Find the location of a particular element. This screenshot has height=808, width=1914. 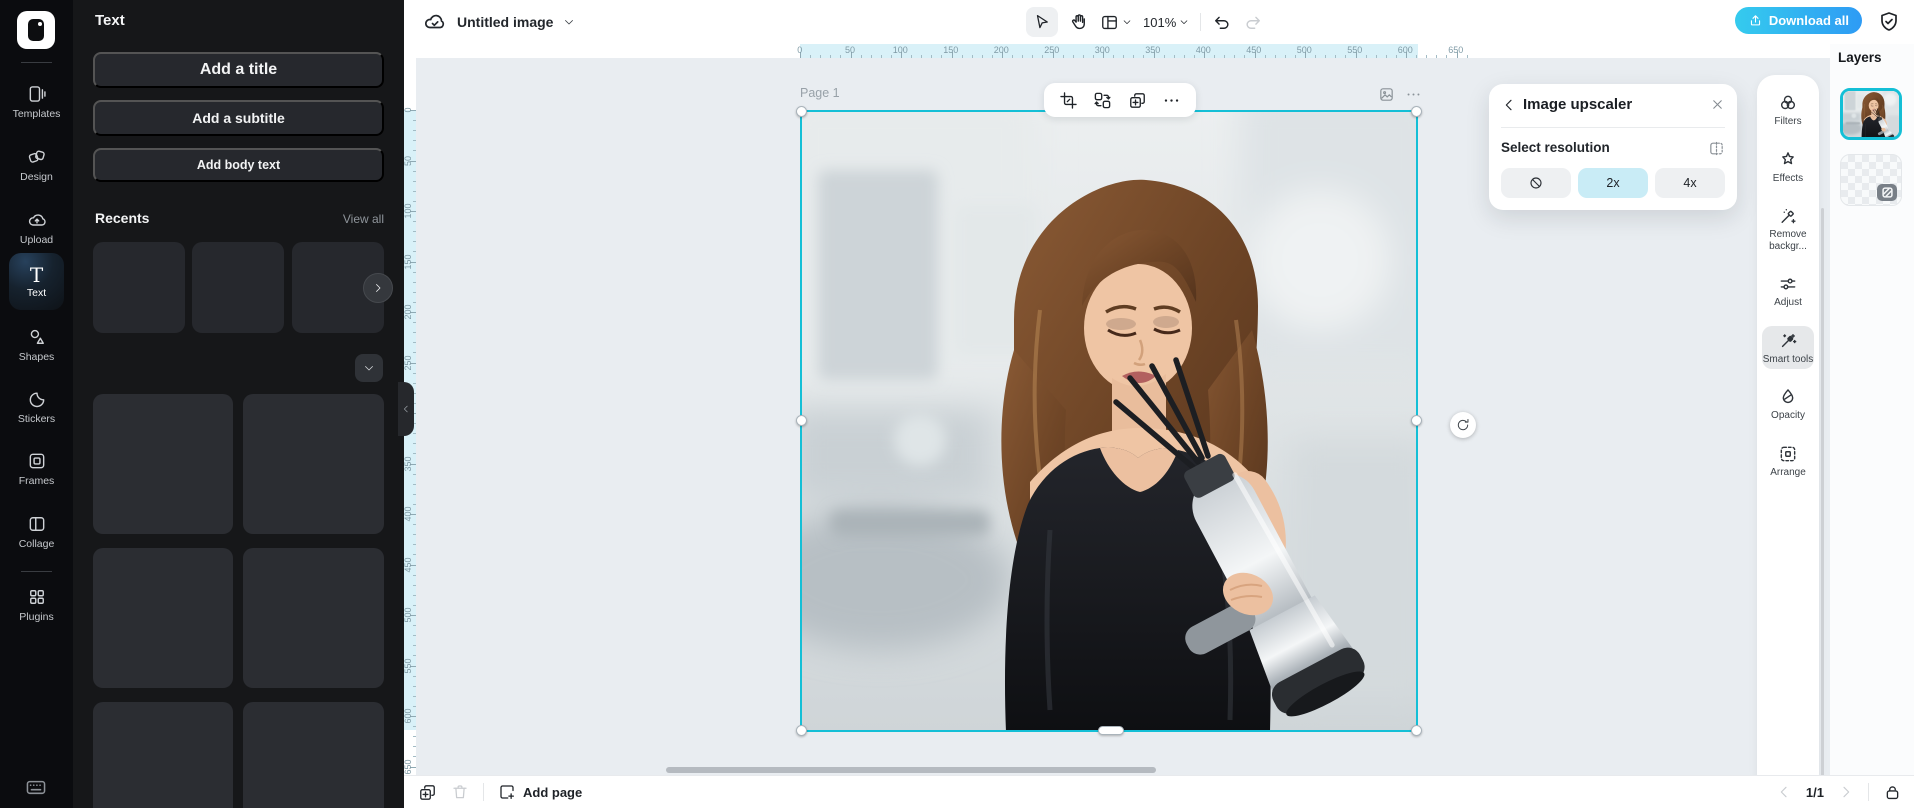

select-tool-button is located at coordinates (1042, 22).